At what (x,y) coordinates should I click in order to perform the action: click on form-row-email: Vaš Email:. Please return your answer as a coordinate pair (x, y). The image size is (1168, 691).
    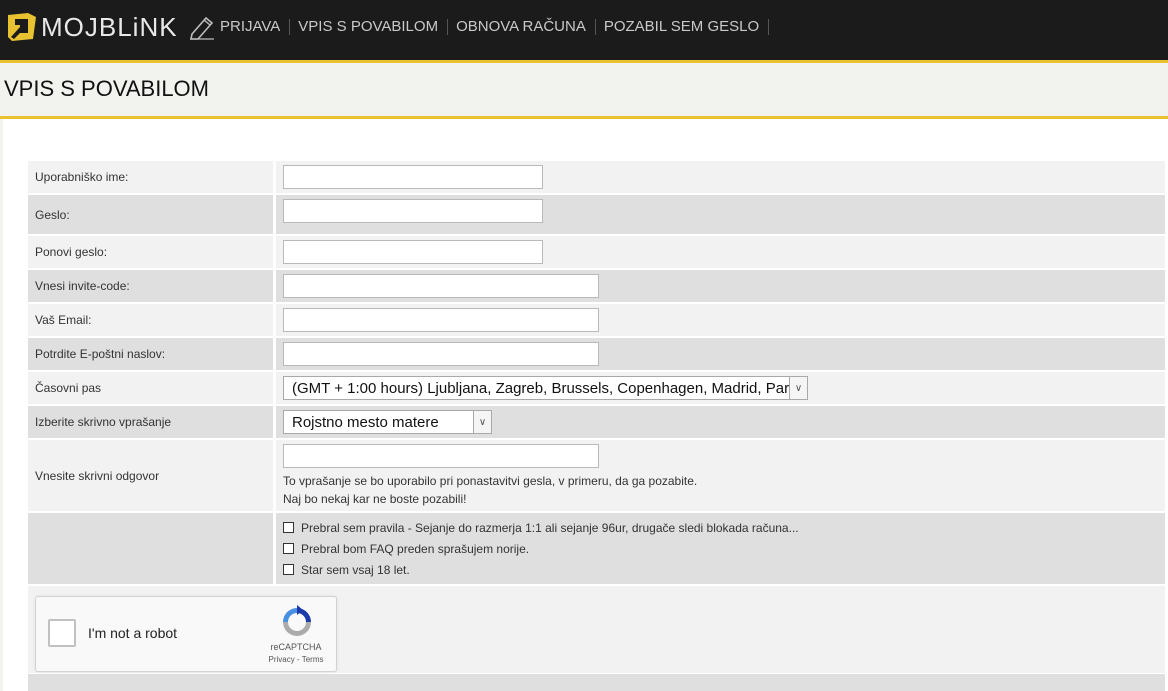
    Looking at the image, I should click on (596, 320).